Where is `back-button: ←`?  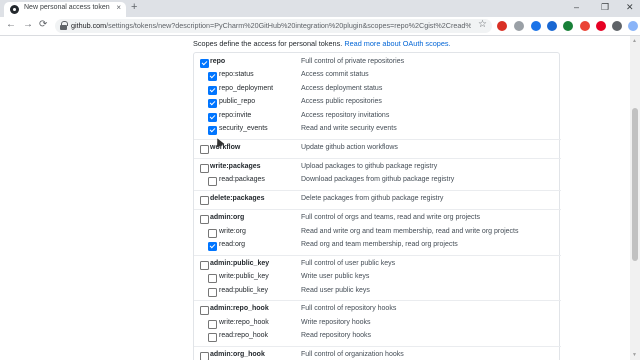 back-button: ← is located at coordinates (11, 24).